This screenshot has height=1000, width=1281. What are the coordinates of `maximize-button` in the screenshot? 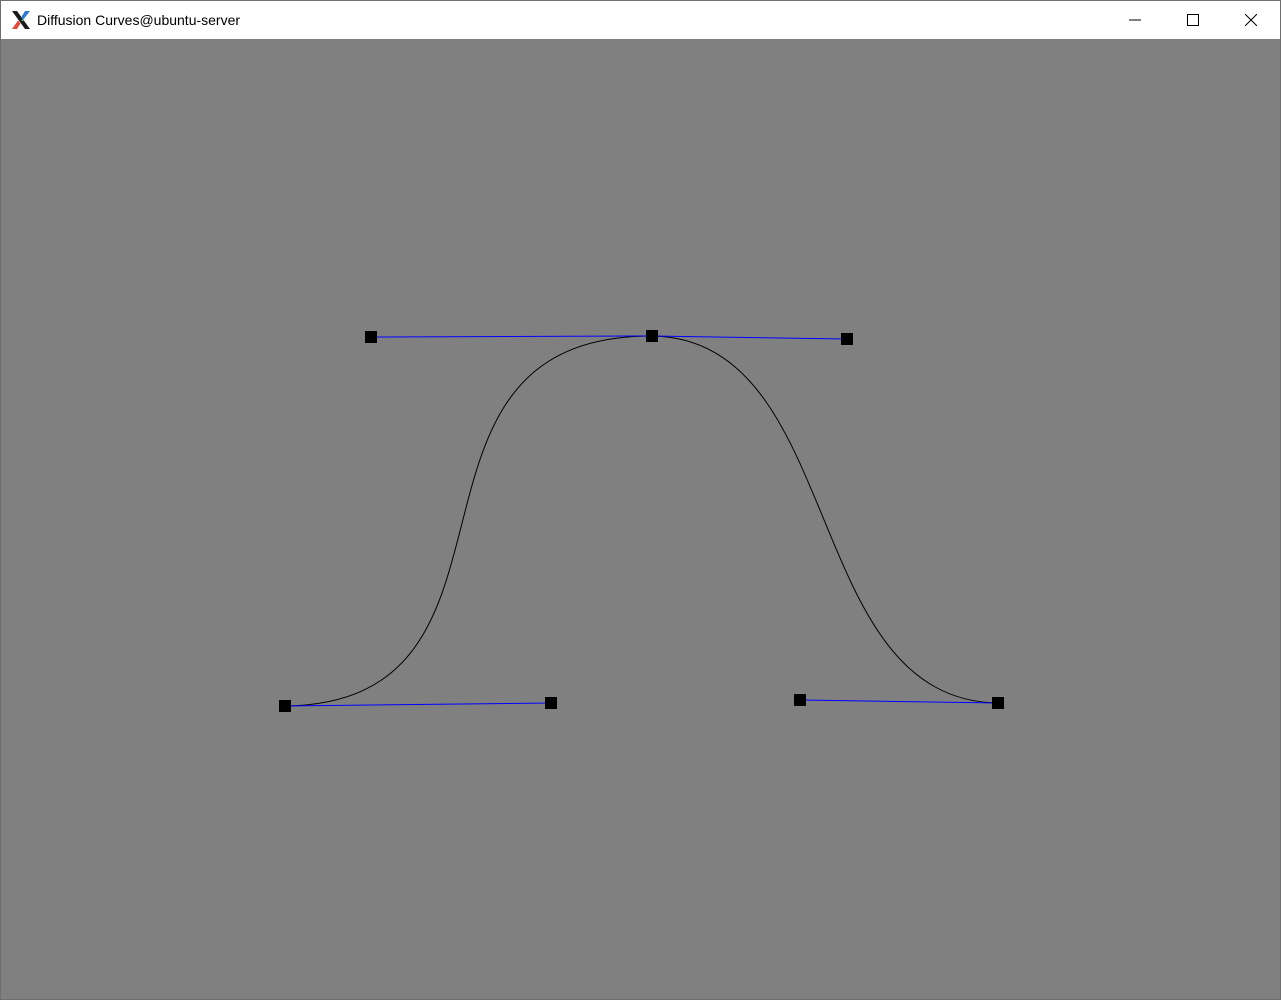 It's located at (1193, 20).